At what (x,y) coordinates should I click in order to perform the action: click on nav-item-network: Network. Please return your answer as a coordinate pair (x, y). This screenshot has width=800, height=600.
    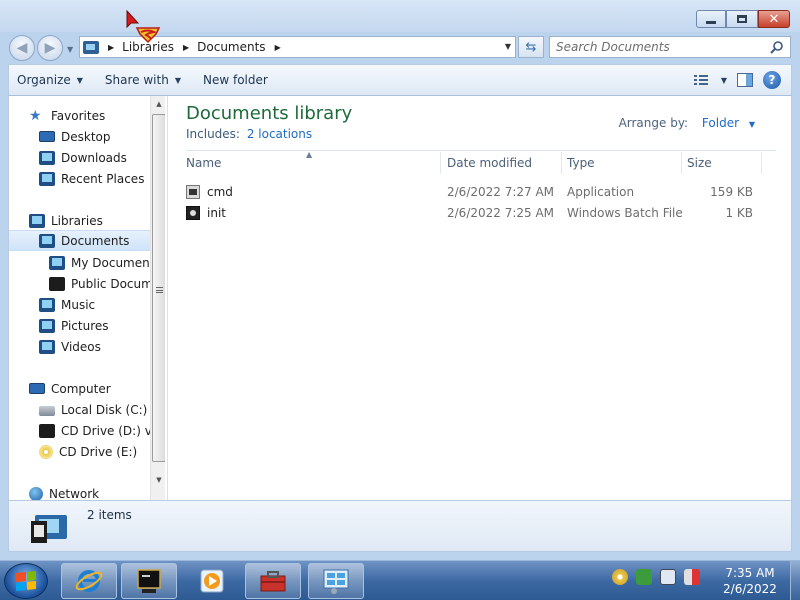
    Looking at the image, I should click on (79, 491).